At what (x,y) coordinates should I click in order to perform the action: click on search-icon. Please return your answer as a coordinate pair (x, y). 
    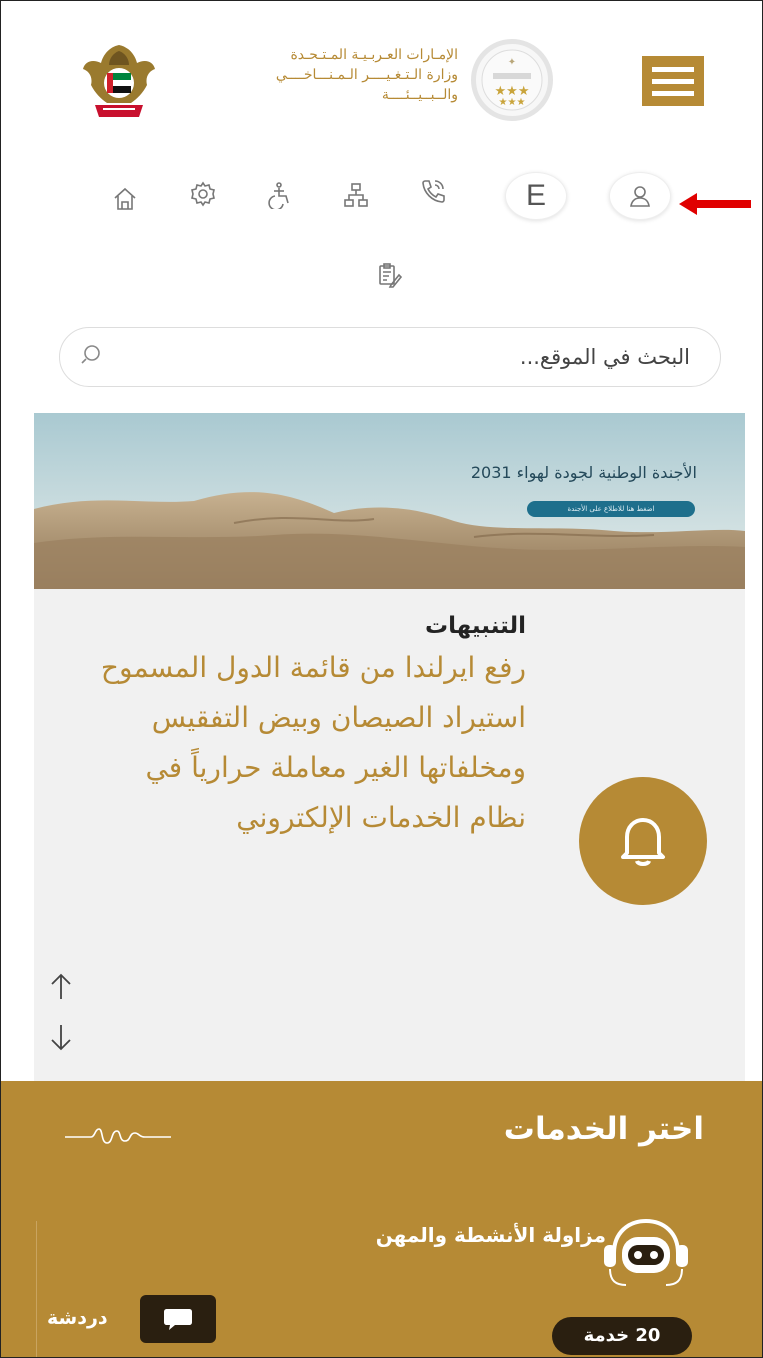
    Looking at the image, I should click on (93, 355).